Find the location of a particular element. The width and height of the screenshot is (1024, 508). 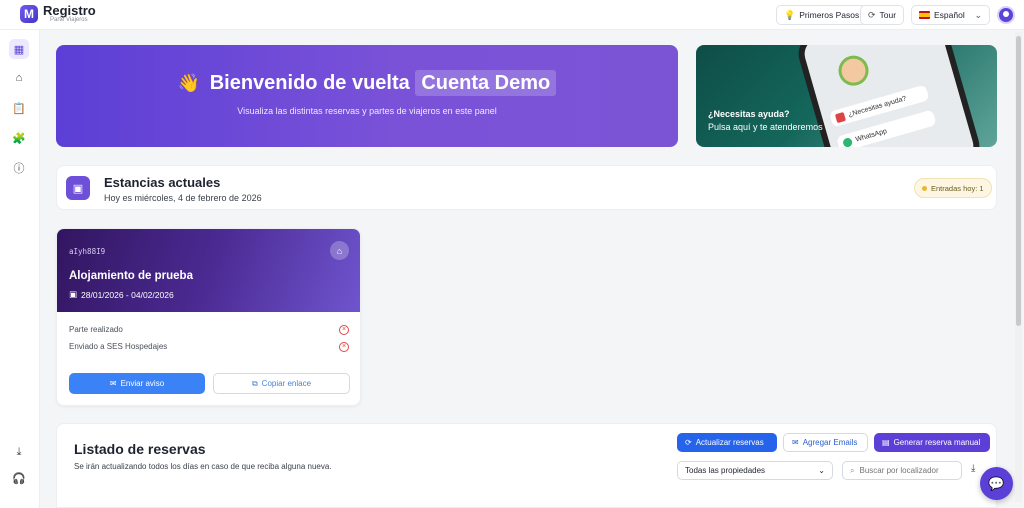

headset-icon: 🎧 is located at coordinates (19, 478).